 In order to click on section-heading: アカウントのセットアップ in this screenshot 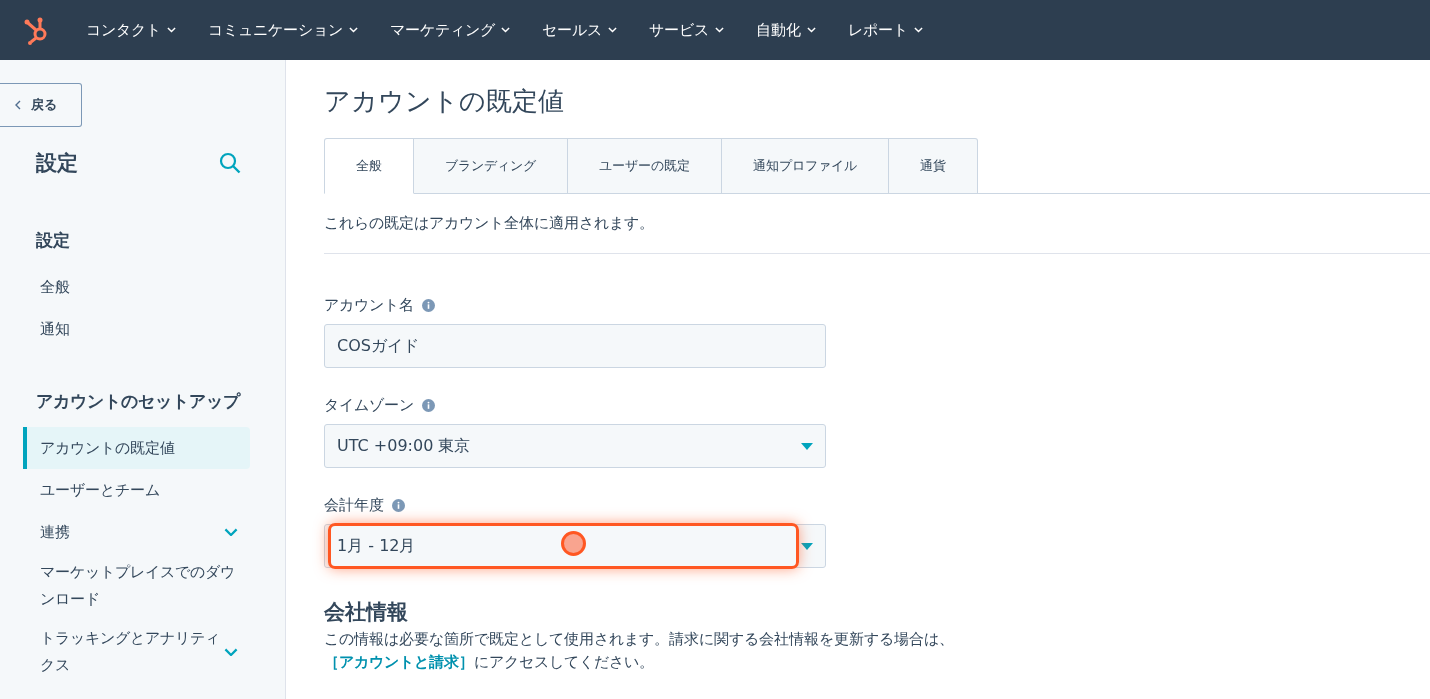, I will do `click(139, 401)`.